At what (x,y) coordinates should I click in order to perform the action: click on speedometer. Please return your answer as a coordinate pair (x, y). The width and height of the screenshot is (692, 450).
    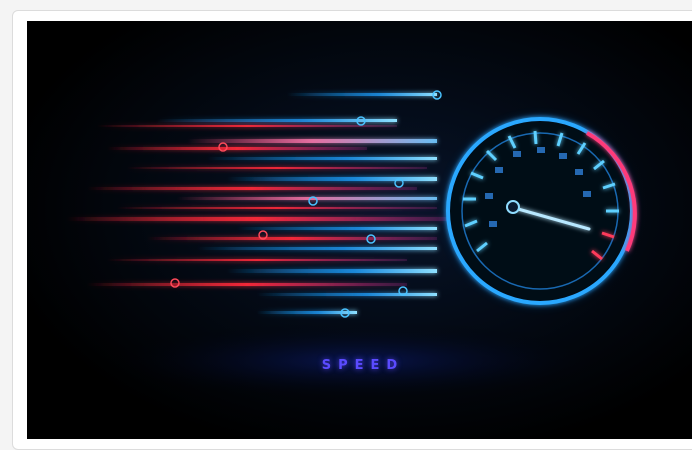
    Looking at the image, I should click on (541, 211).